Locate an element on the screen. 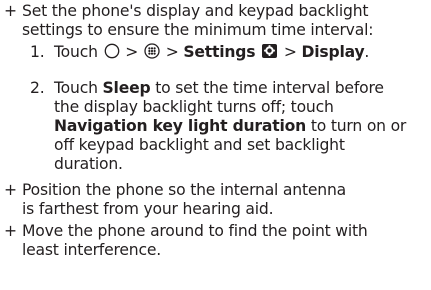 The width and height of the screenshot is (431, 290). step-1-line: Touch > > Settings > Display. is located at coordinates (211, 53).